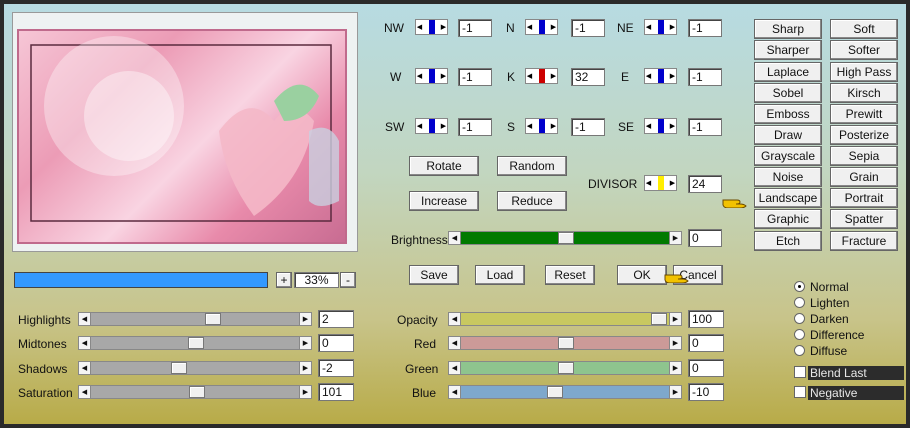 Image resolution: width=910 pixels, height=428 pixels. Describe the element at coordinates (799, 286) in the screenshot. I see `mode-radio-normal` at that location.